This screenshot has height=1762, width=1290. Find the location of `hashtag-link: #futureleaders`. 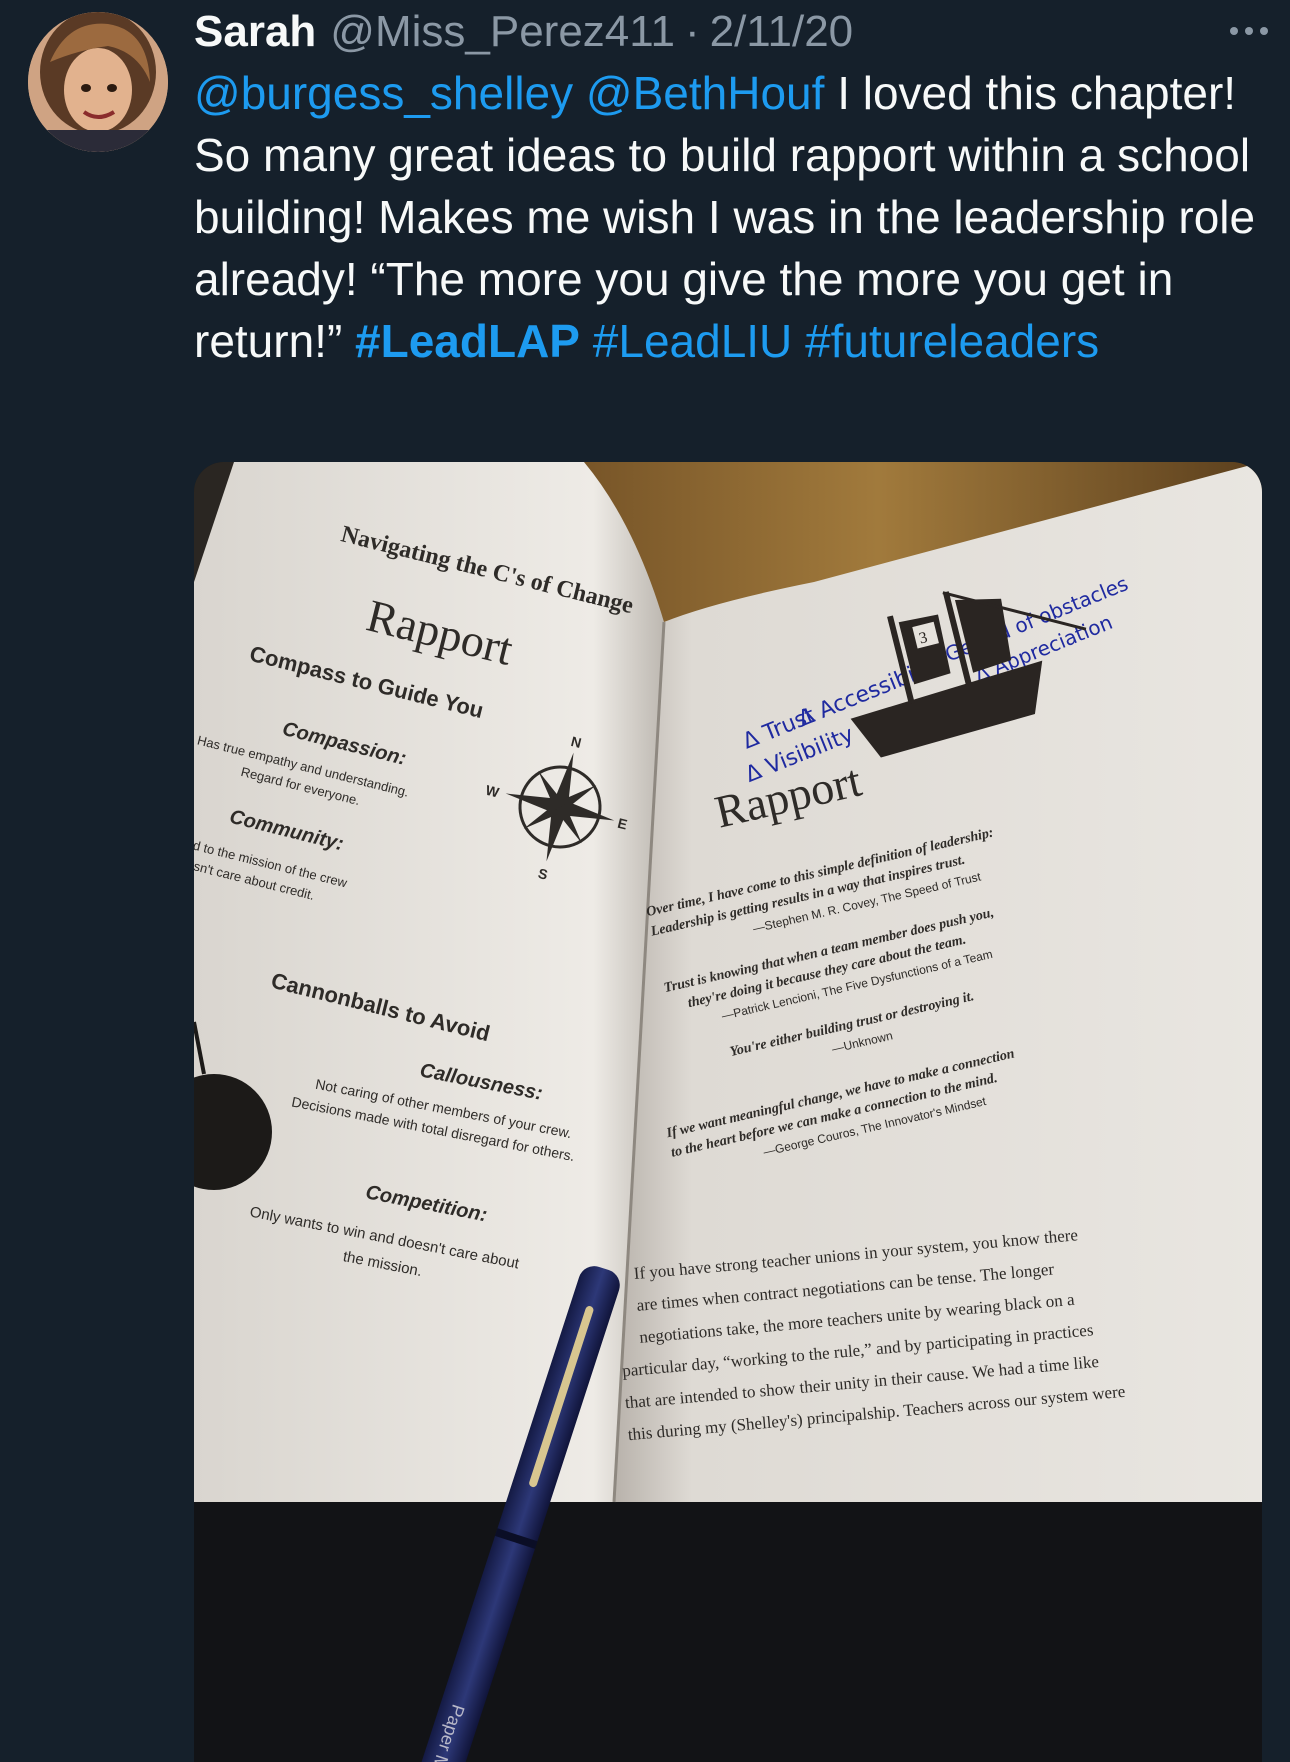

hashtag-link: #futureleaders is located at coordinates (952, 341).